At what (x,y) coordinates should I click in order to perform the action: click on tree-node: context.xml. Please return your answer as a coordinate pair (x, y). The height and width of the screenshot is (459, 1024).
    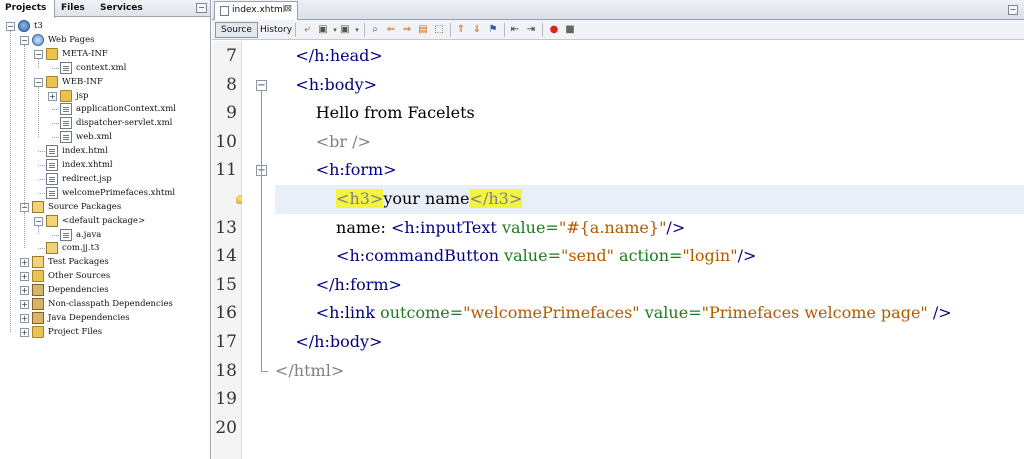
    Looking at the image, I should click on (105, 68).